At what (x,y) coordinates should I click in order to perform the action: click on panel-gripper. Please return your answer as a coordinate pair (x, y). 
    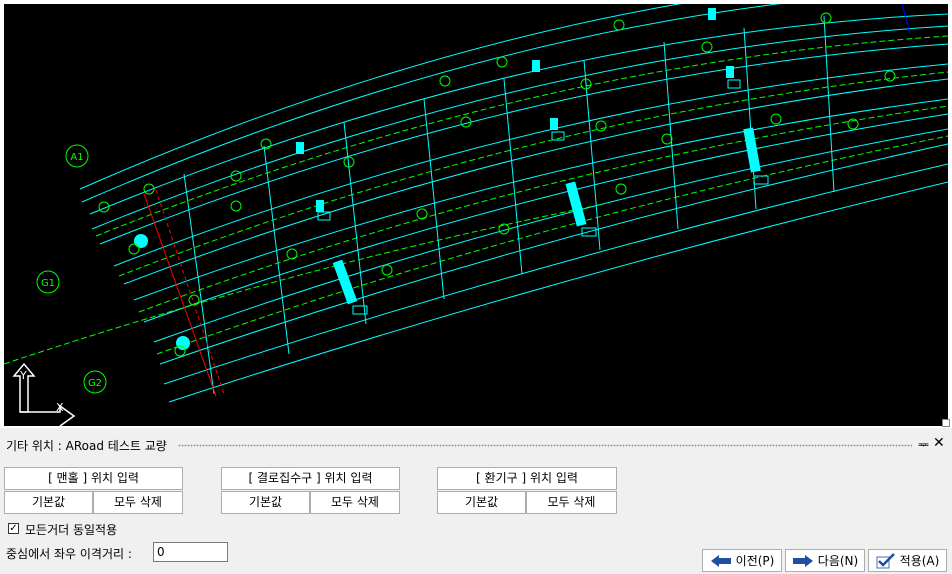
    Looking at the image, I should click on (545, 445).